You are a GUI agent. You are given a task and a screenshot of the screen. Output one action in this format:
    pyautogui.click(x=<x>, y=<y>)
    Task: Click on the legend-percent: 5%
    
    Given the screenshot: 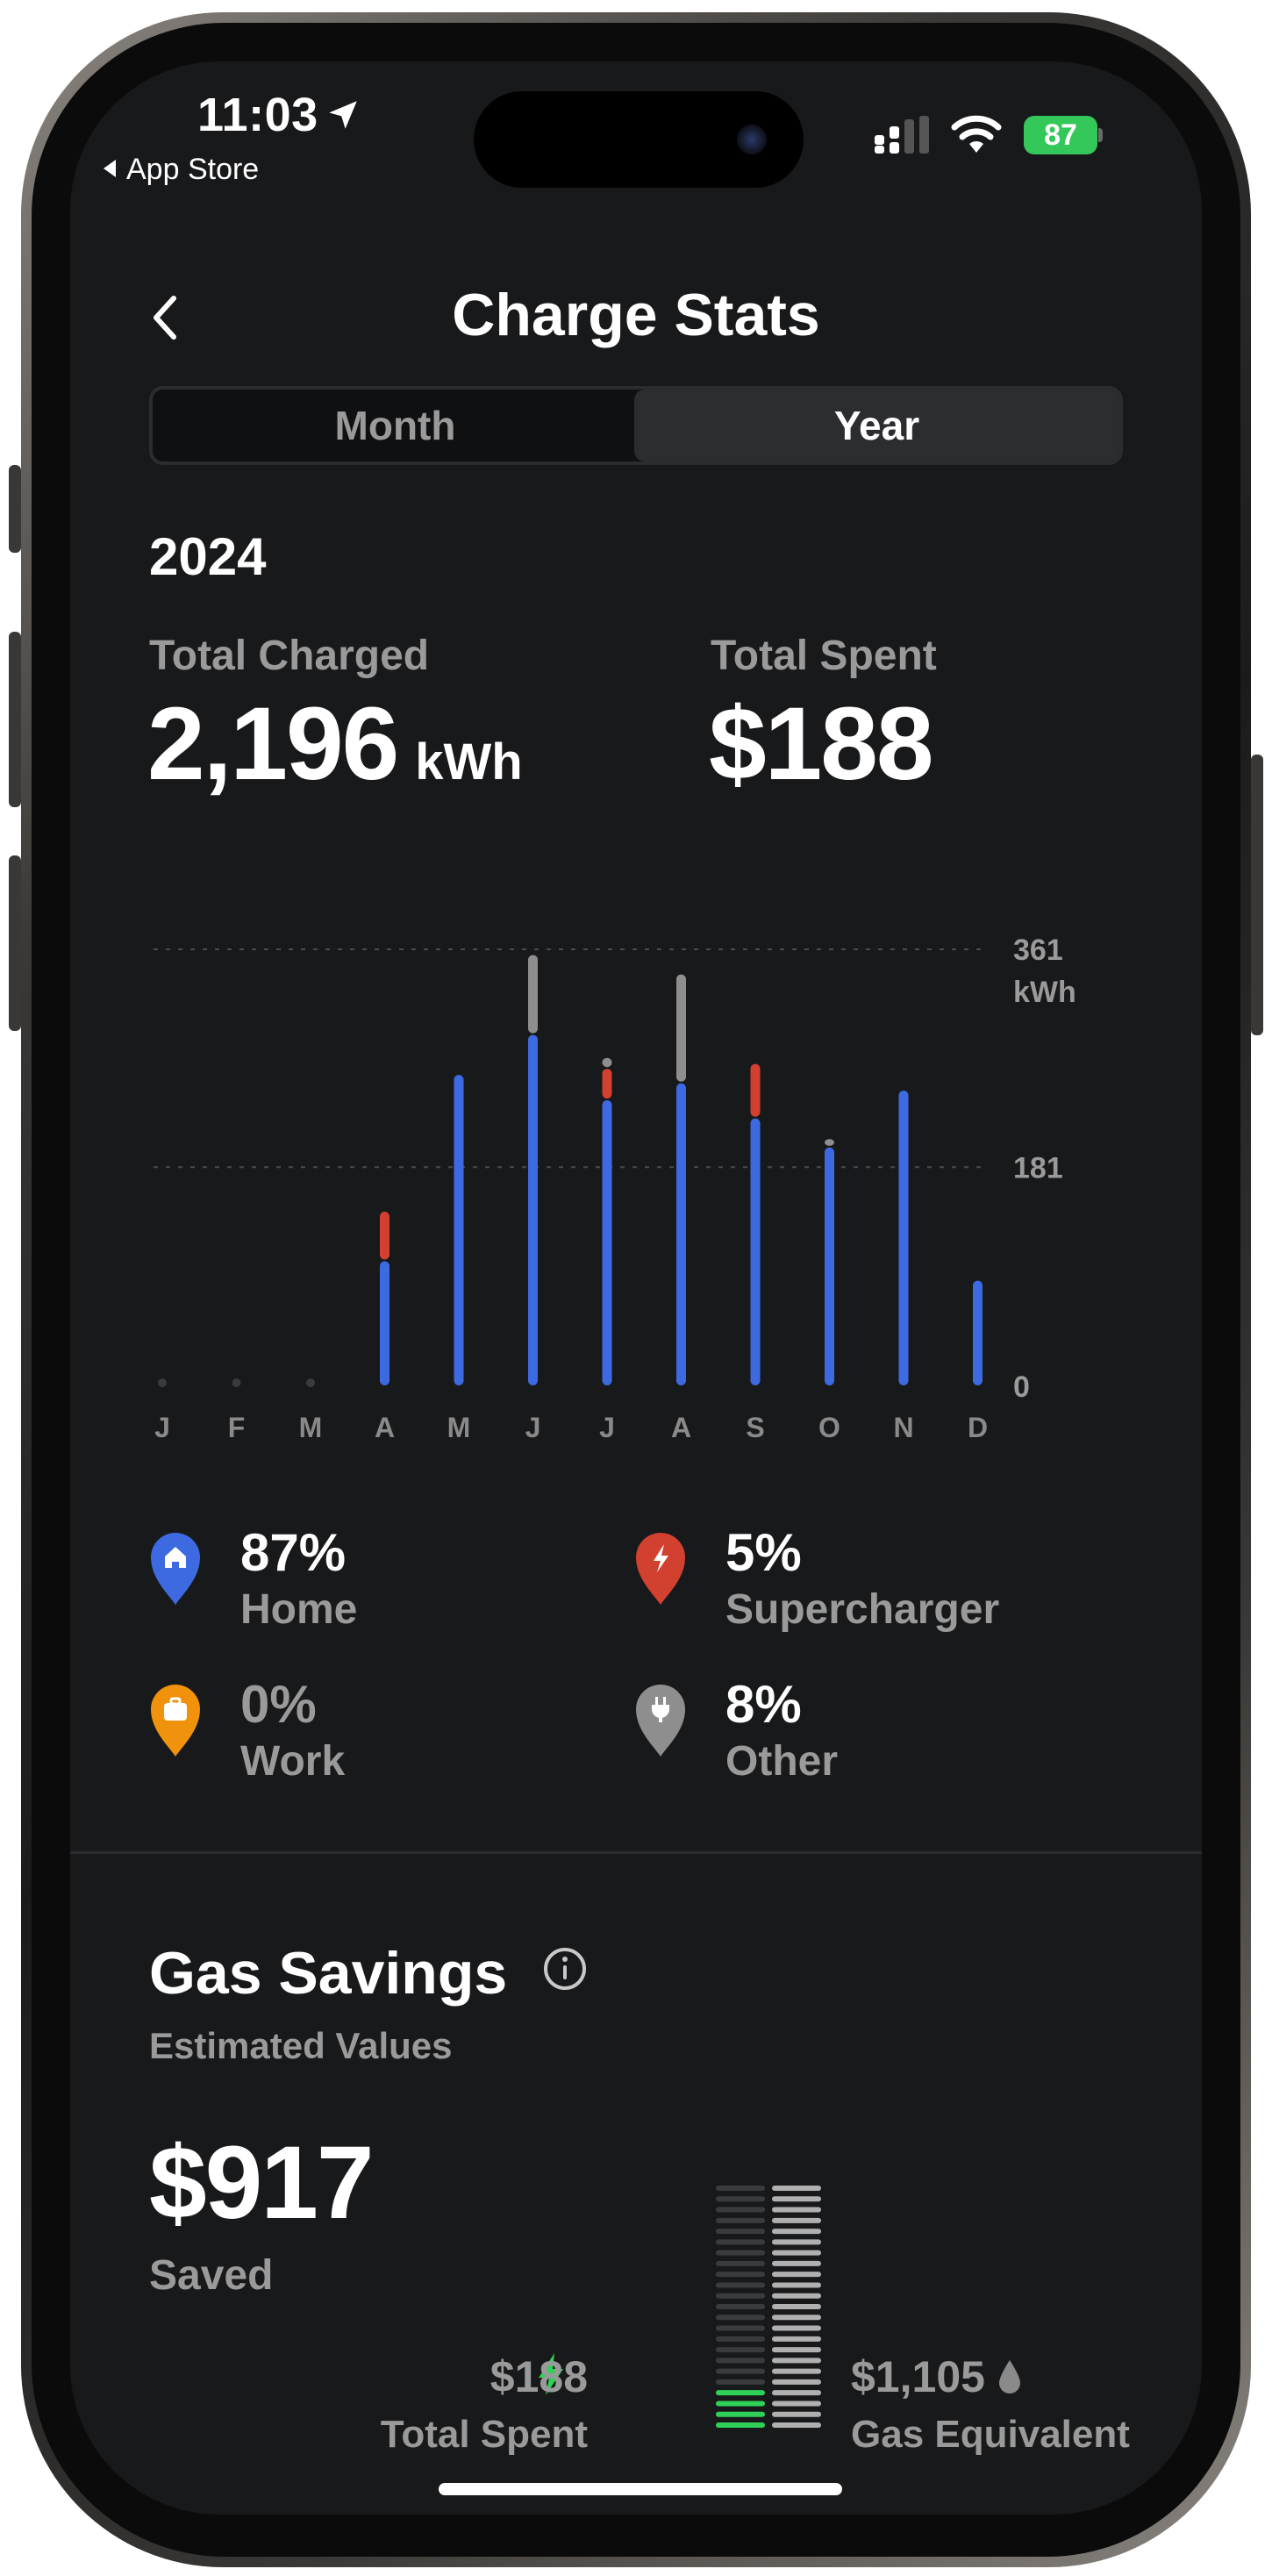 What is the action you would take?
    pyautogui.click(x=763, y=1552)
    